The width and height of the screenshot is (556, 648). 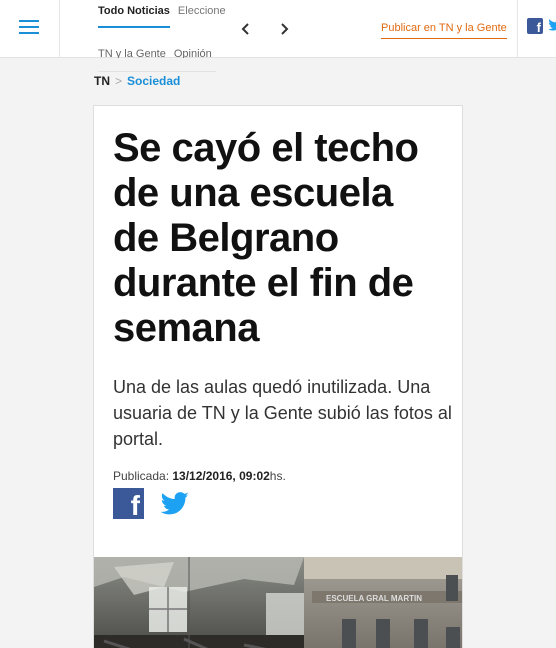 I want to click on publish-date-label: Publicada:, so click(x=143, y=476).